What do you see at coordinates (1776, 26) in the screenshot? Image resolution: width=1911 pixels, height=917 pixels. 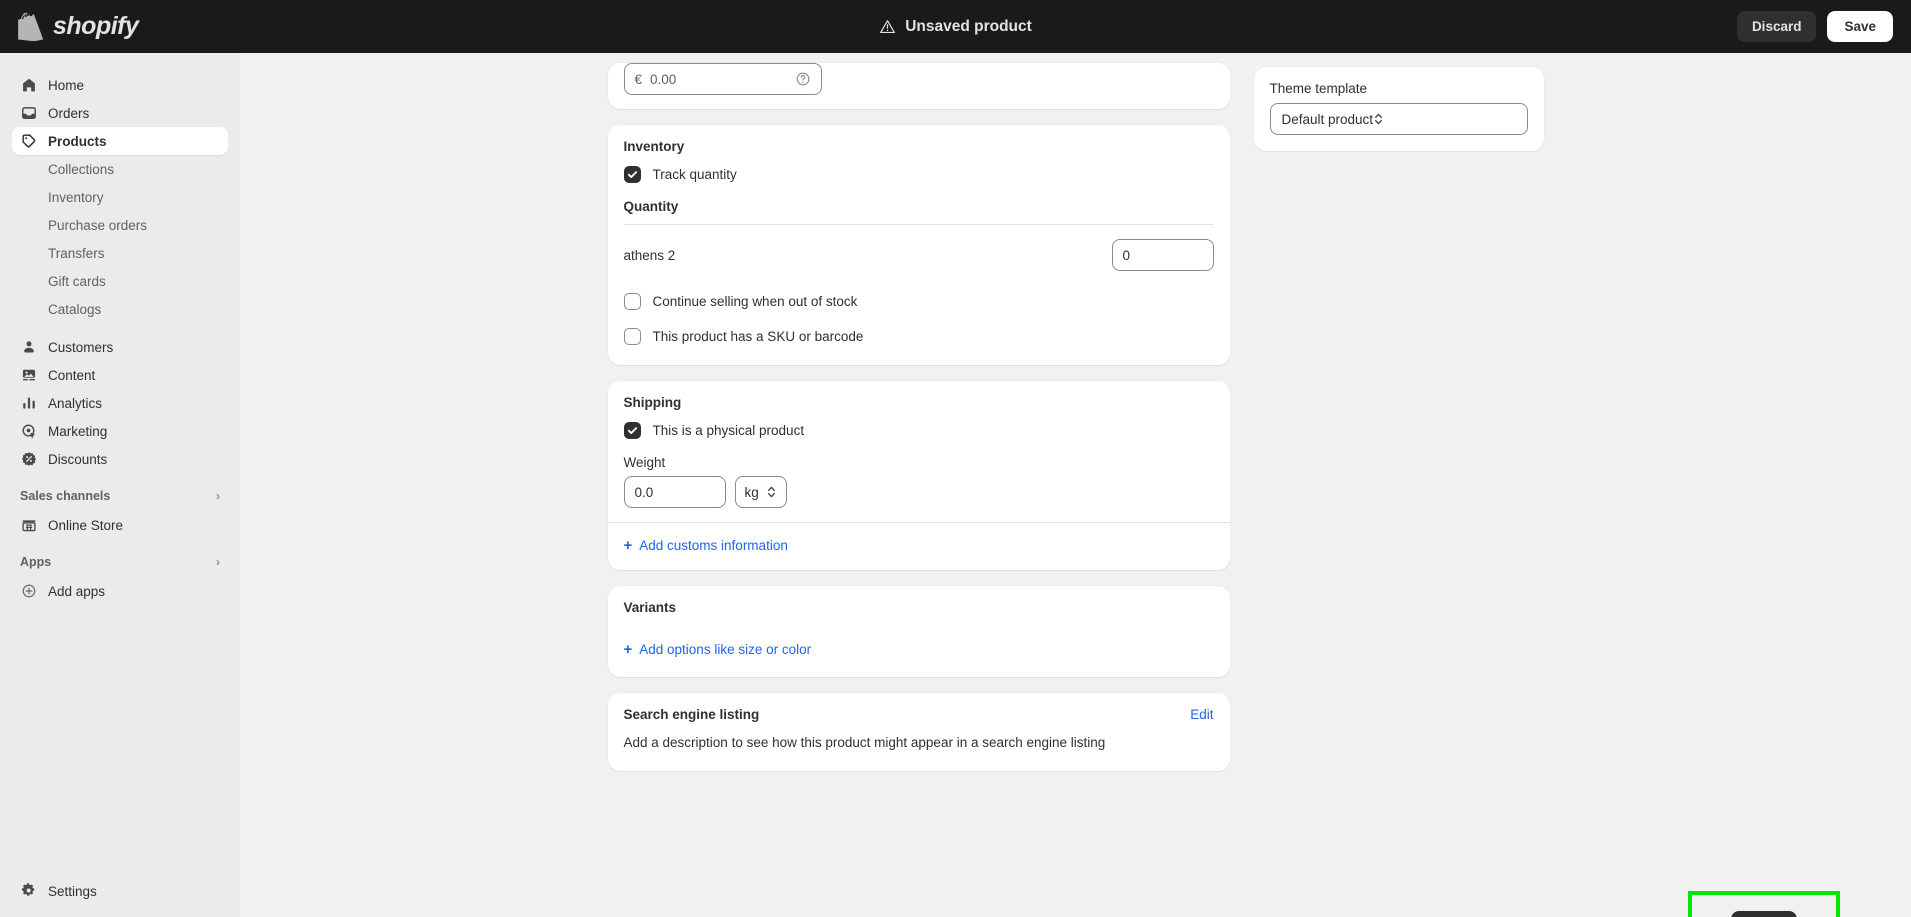 I see `discard-button: Discard` at bounding box center [1776, 26].